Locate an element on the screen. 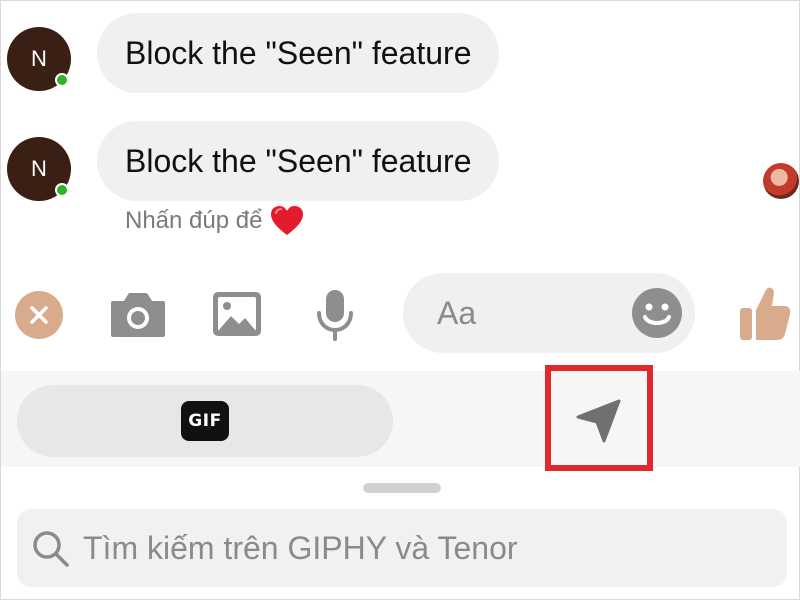 The image size is (800, 600). close-icon is located at coordinates (39, 315).